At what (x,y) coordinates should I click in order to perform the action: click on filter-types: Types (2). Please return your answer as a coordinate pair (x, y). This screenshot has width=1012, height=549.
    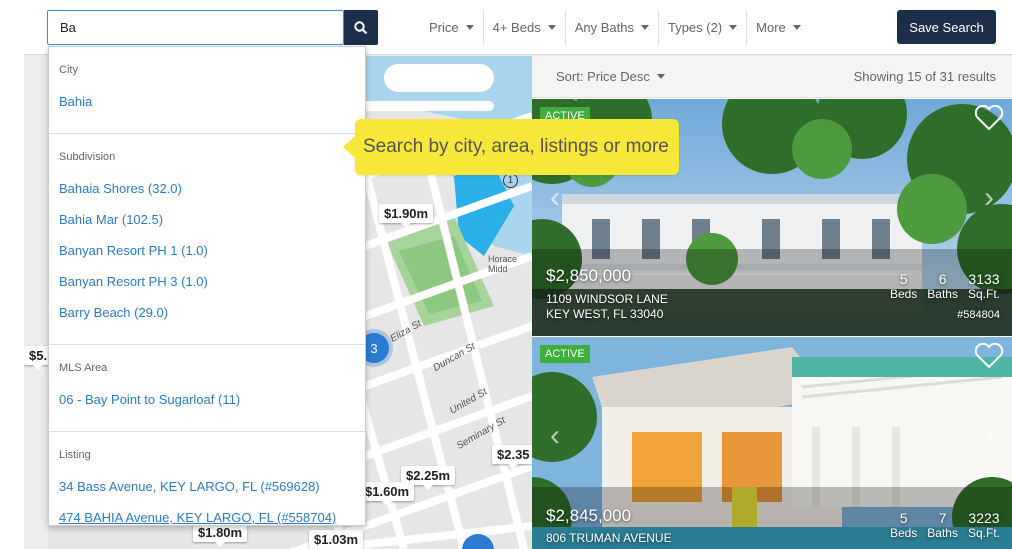
    Looking at the image, I should click on (703, 27).